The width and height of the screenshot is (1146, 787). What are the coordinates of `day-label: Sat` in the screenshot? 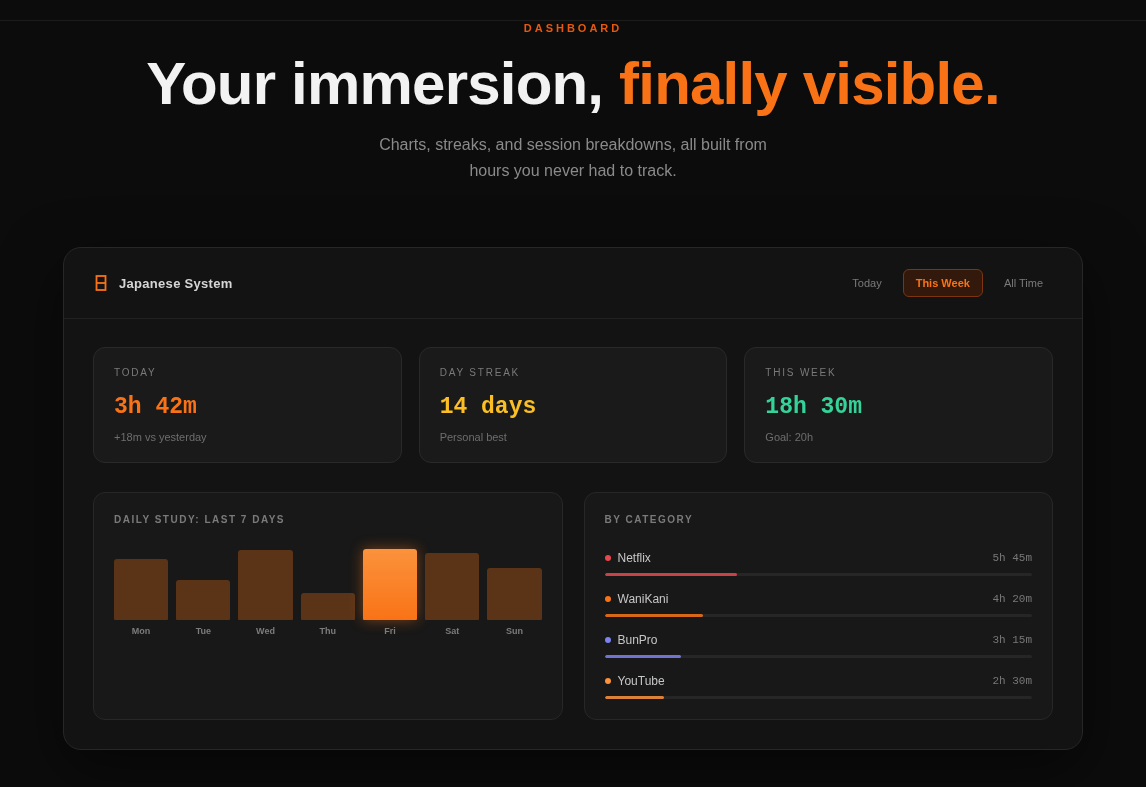 It's located at (452, 631).